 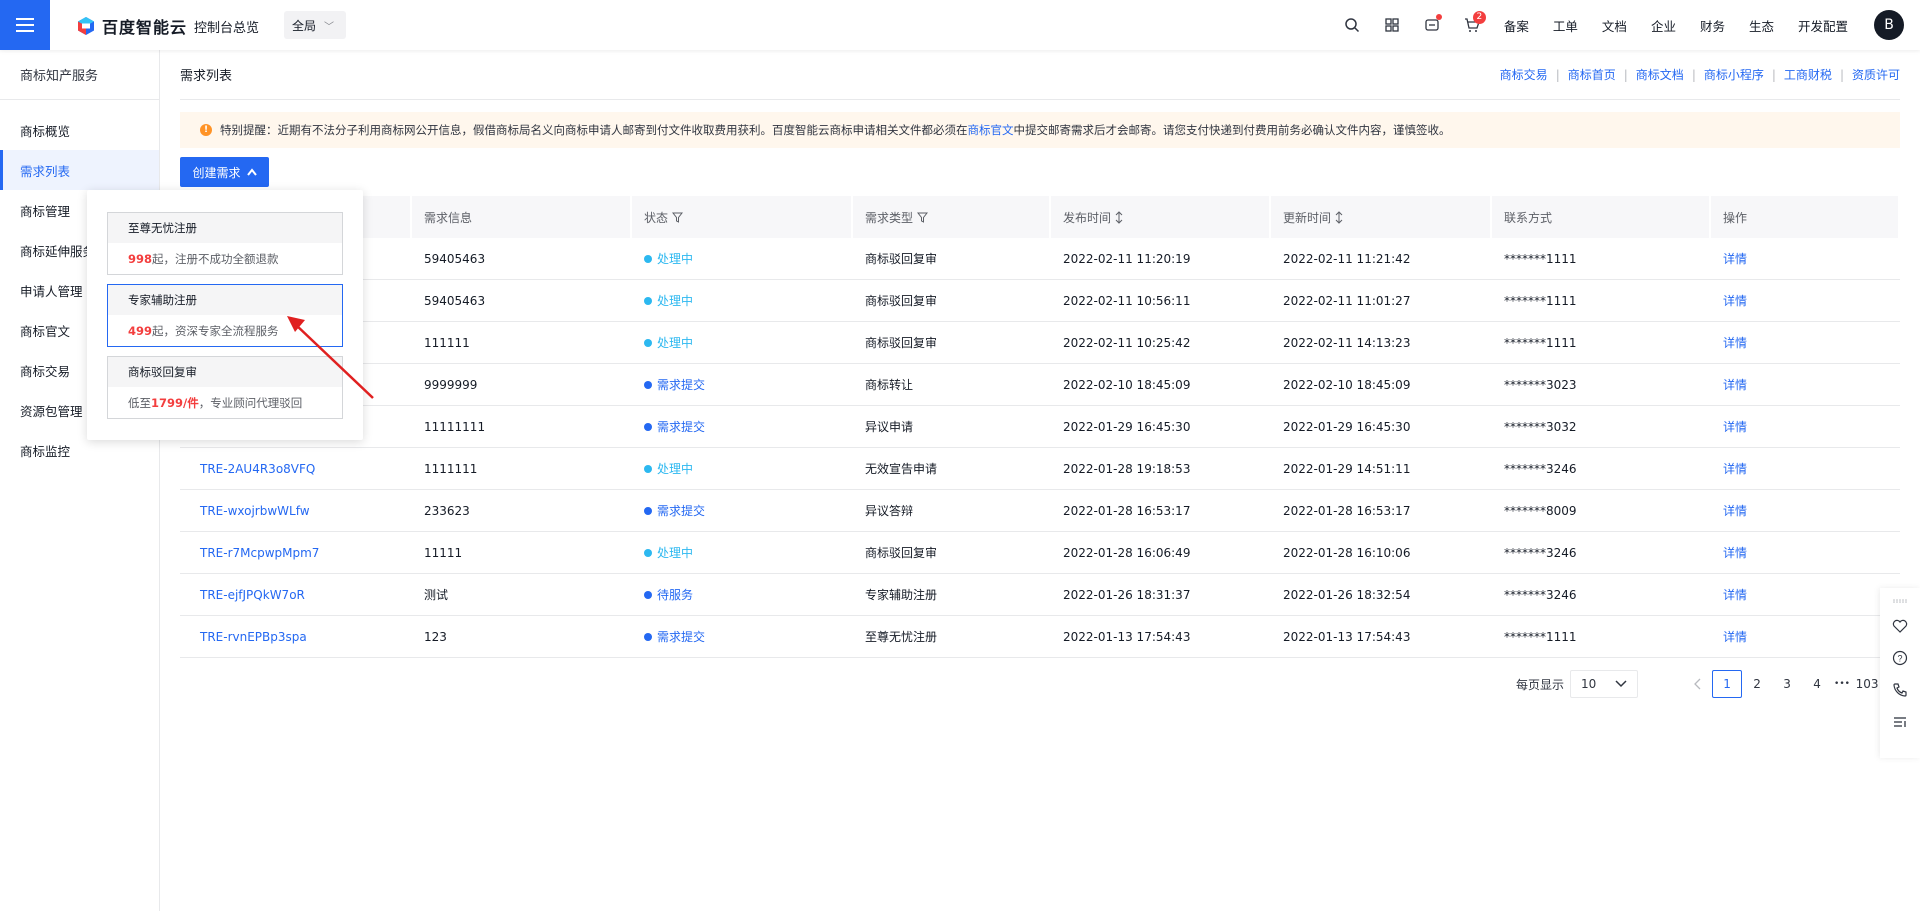 What do you see at coordinates (1472, 25) in the screenshot?
I see `cart-icon: 2` at bounding box center [1472, 25].